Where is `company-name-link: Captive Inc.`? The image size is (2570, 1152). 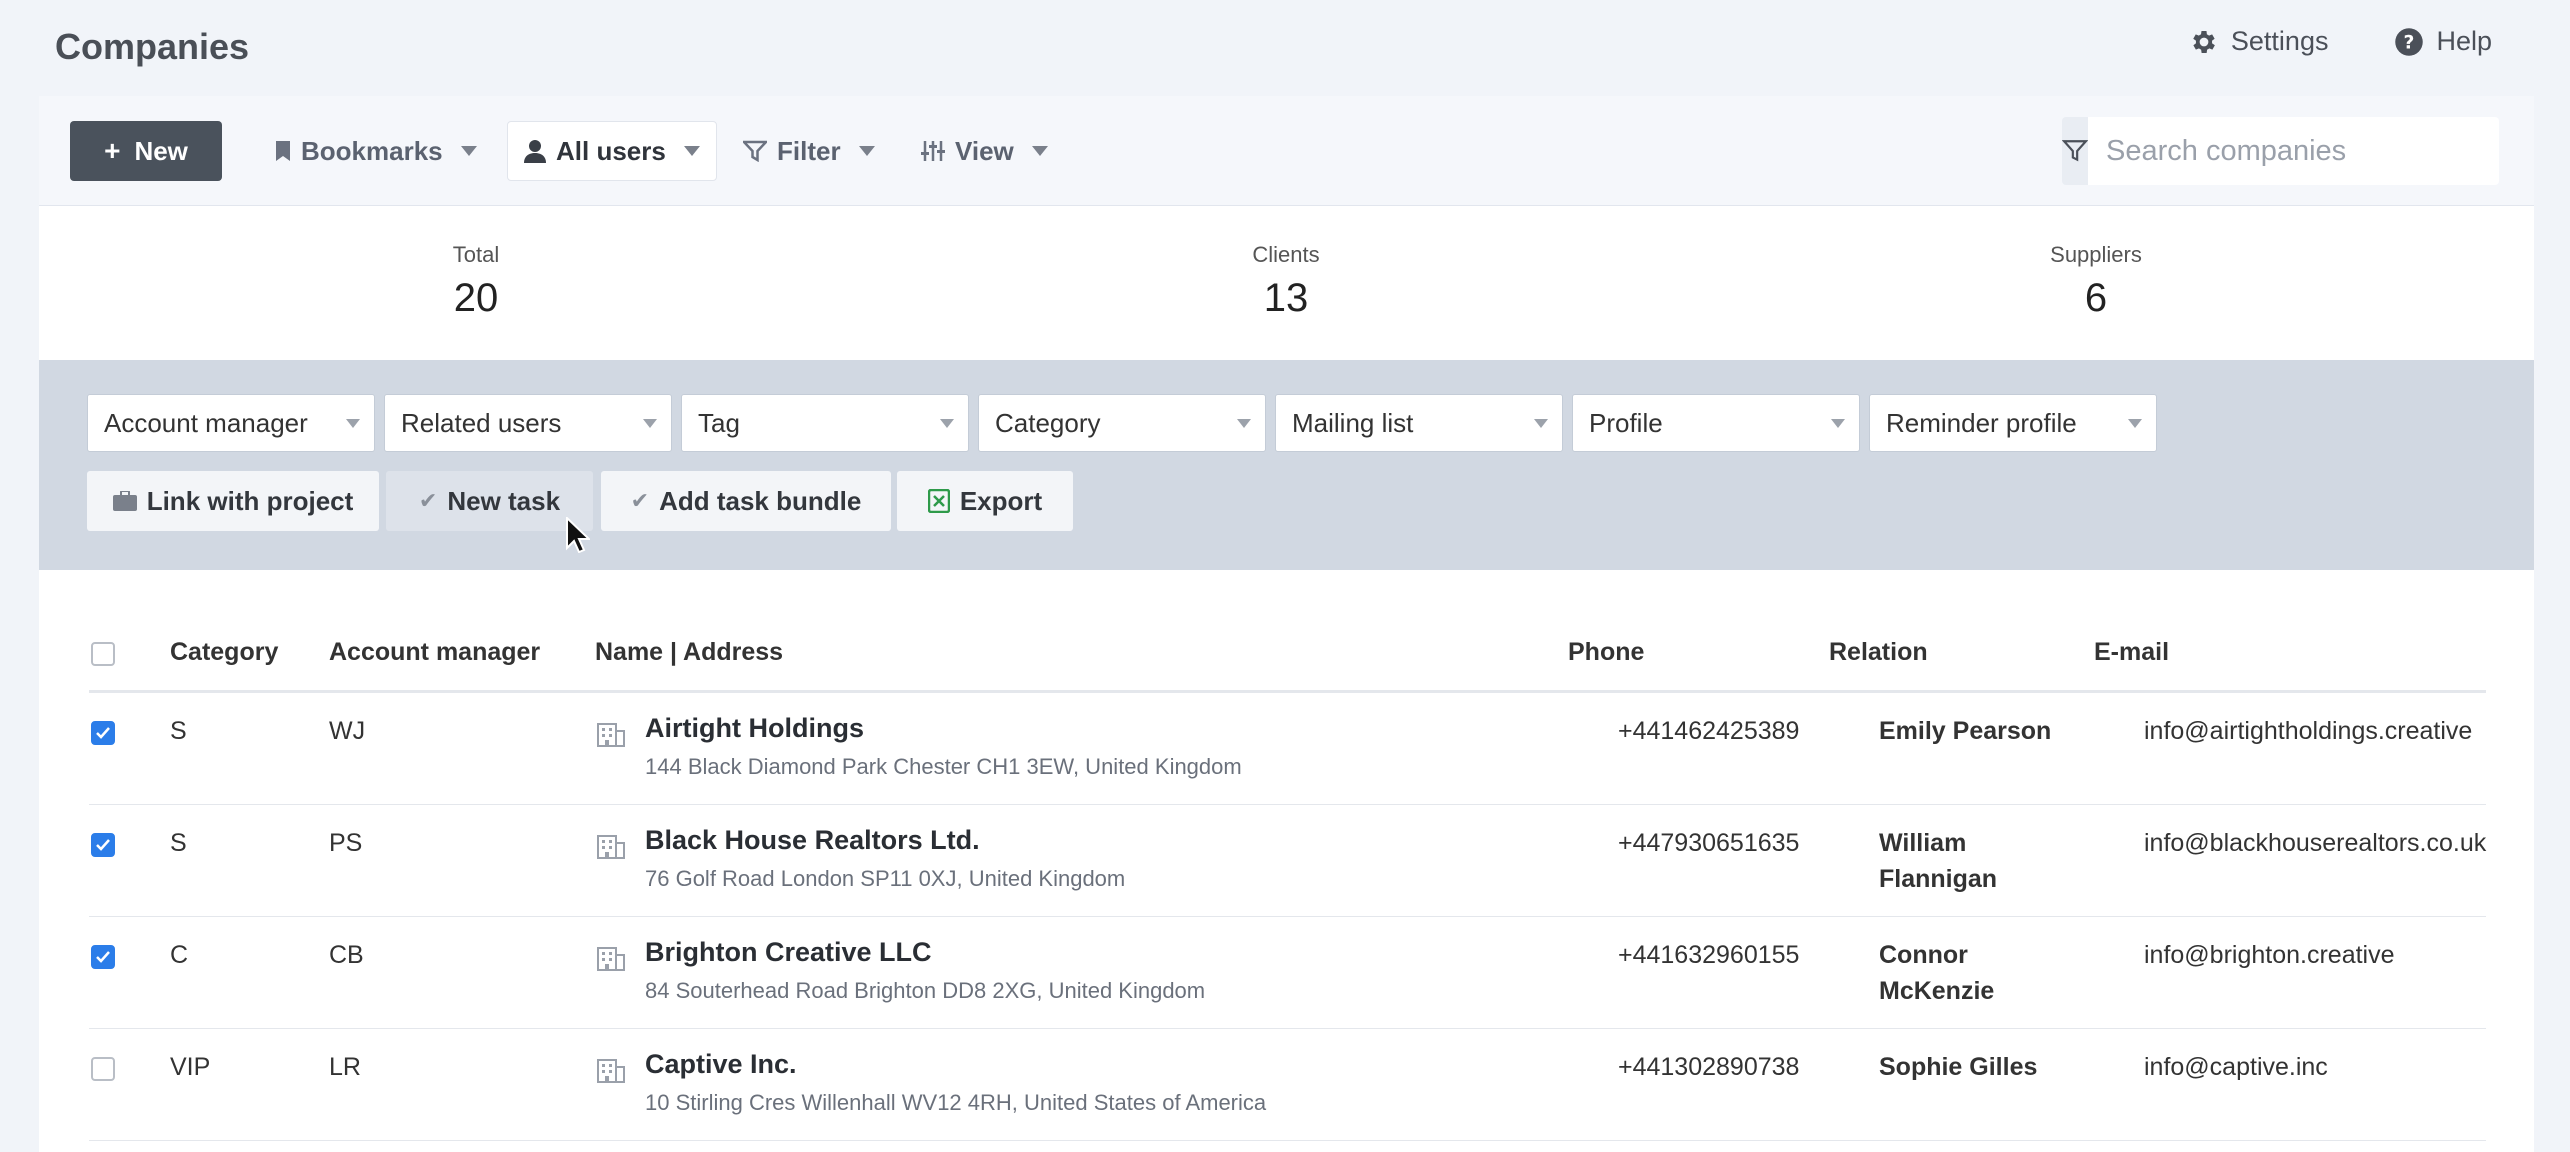 company-name-link: Captive Inc. is located at coordinates (955, 1064).